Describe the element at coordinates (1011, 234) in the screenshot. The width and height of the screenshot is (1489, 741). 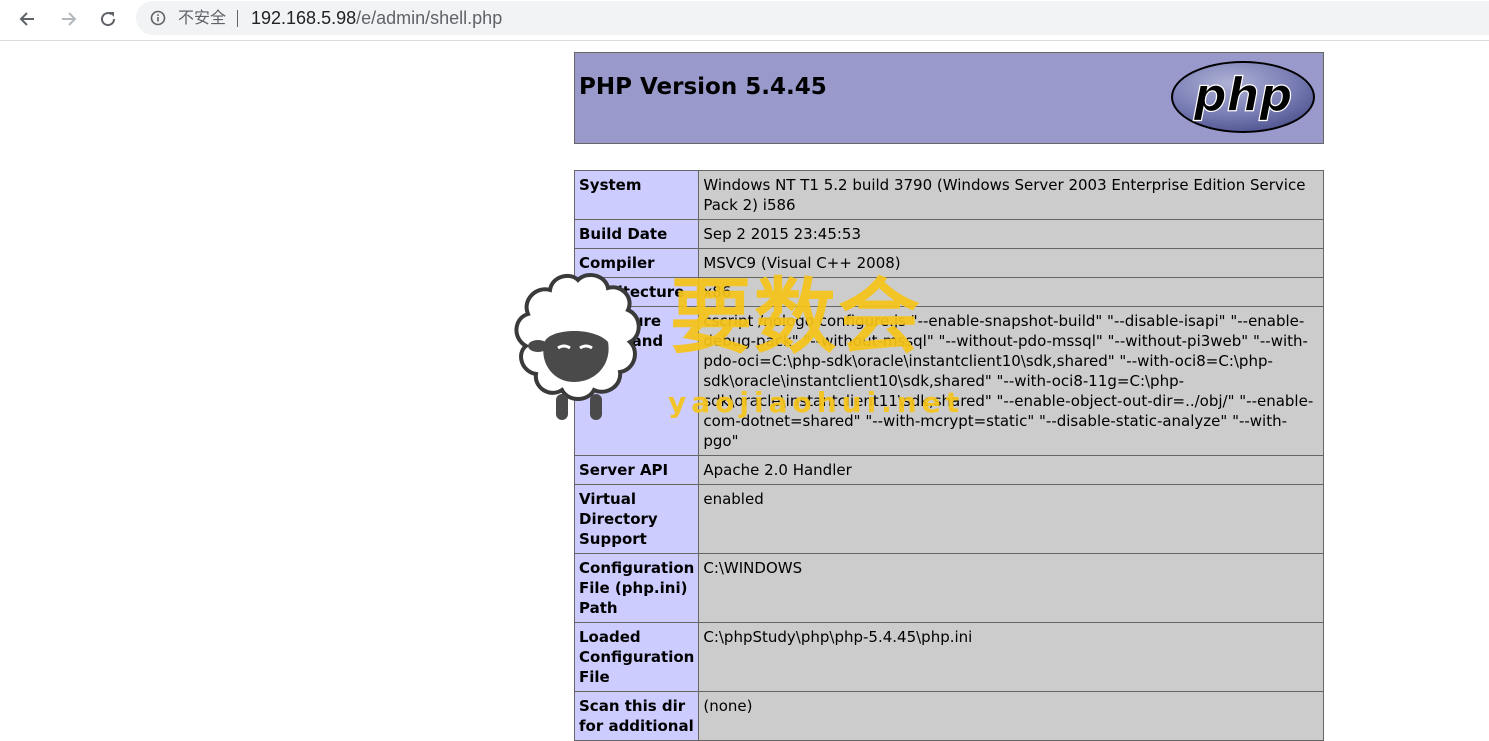
I see `row-value: Sep 2 2015 23:45:53` at that location.